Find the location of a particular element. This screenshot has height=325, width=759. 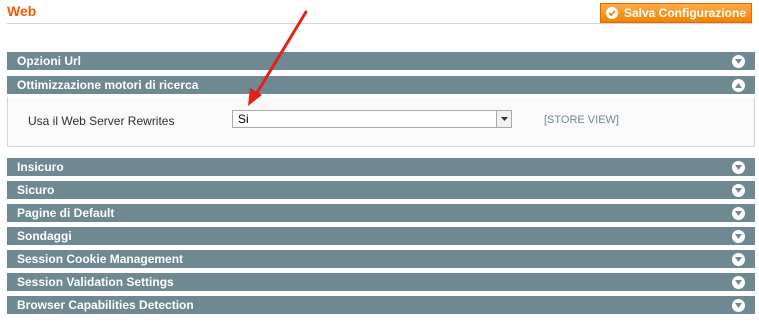

section-pagine-default: Pagine di Default is located at coordinates (381, 213).